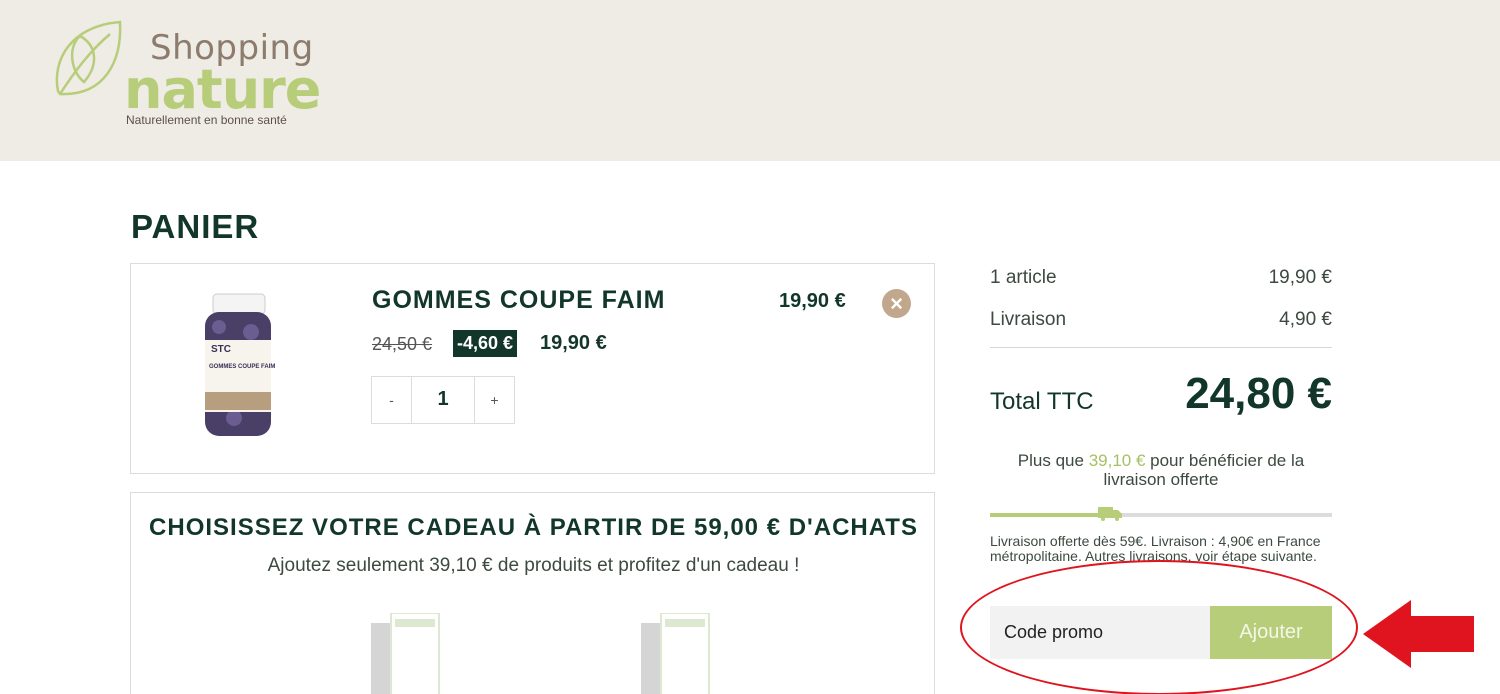 This screenshot has width=1500, height=694. I want to click on free-shipping-amount: 39,10 €, so click(1117, 460).